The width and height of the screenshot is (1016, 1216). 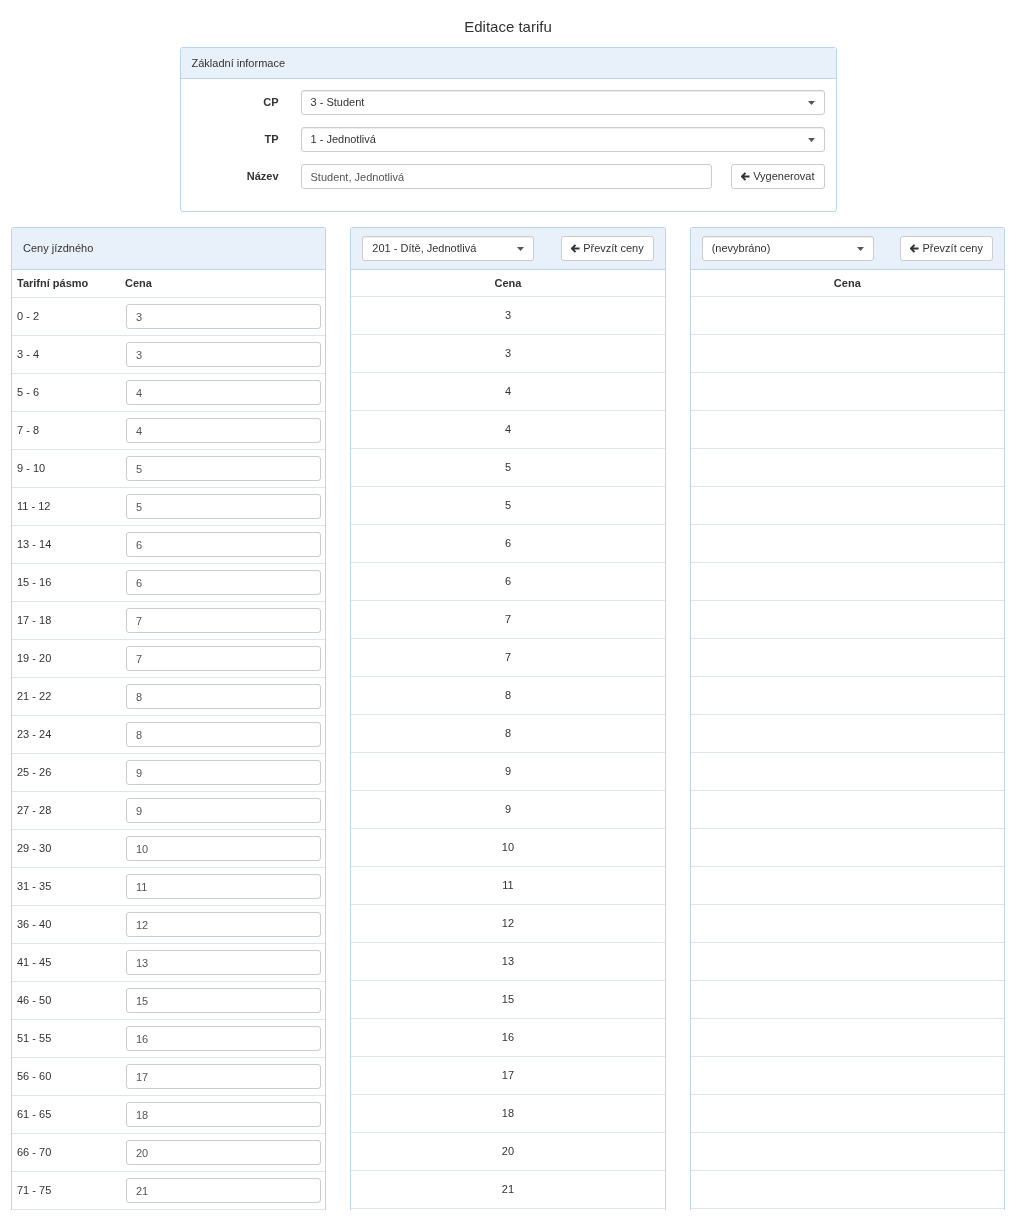 I want to click on price-field: 15, so click(x=224, y=1000).